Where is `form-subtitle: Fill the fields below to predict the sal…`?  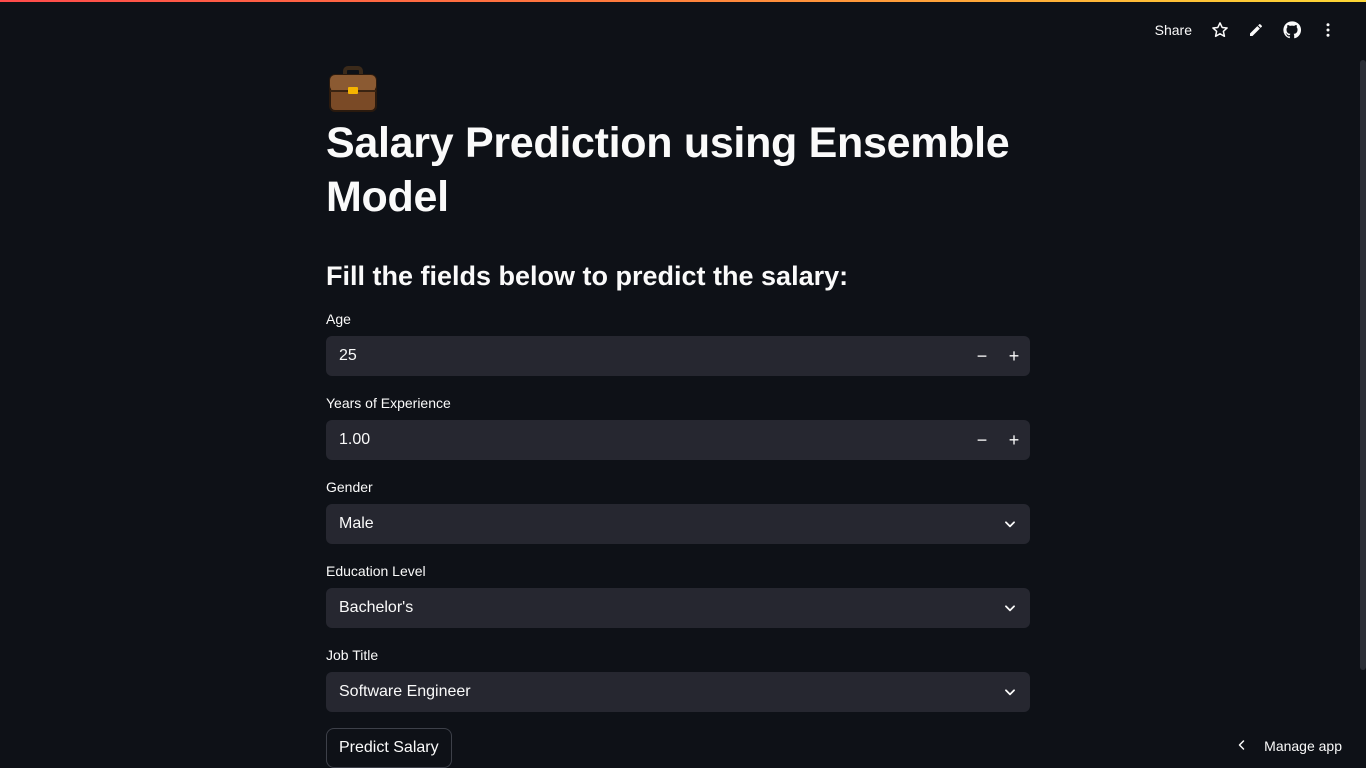
form-subtitle: Fill the fields below to predict the sal… is located at coordinates (587, 276).